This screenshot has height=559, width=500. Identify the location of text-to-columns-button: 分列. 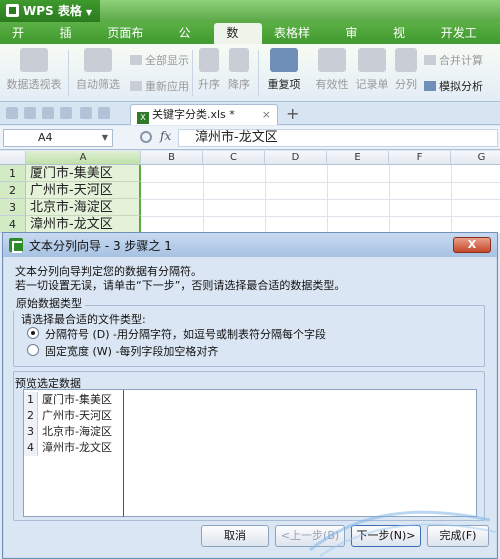
(406, 70).